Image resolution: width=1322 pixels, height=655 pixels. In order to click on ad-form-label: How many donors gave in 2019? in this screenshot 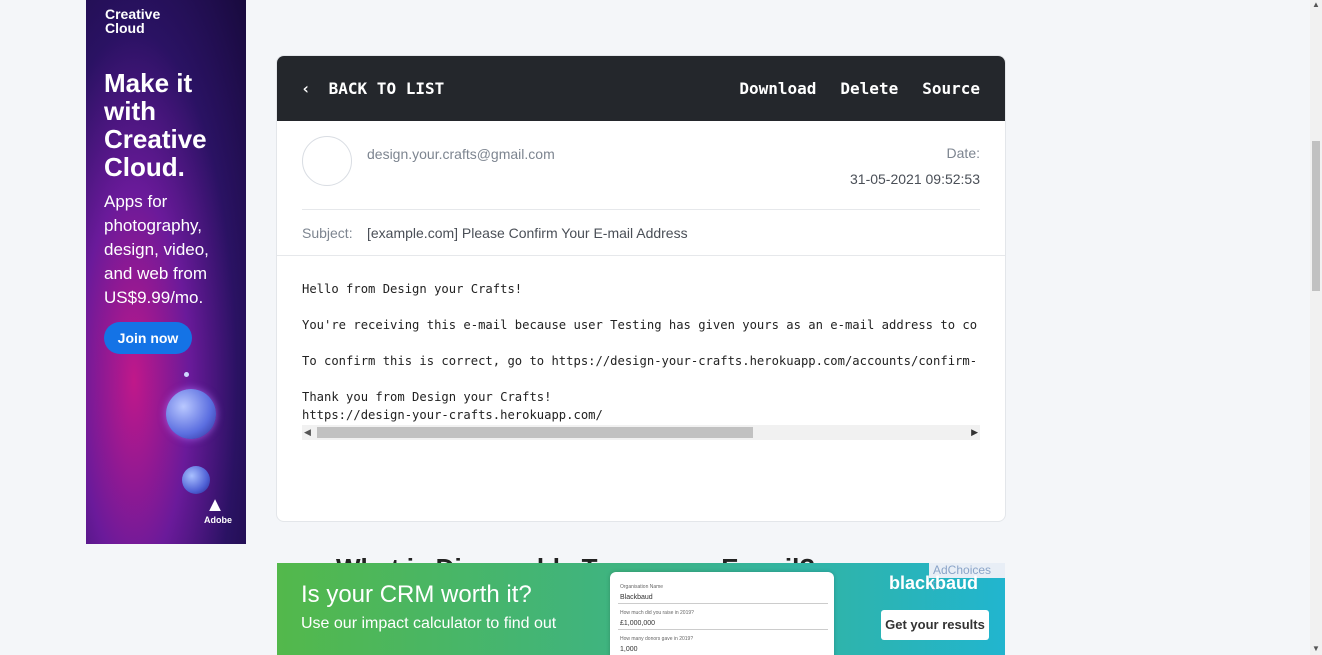, I will do `click(657, 639)`.